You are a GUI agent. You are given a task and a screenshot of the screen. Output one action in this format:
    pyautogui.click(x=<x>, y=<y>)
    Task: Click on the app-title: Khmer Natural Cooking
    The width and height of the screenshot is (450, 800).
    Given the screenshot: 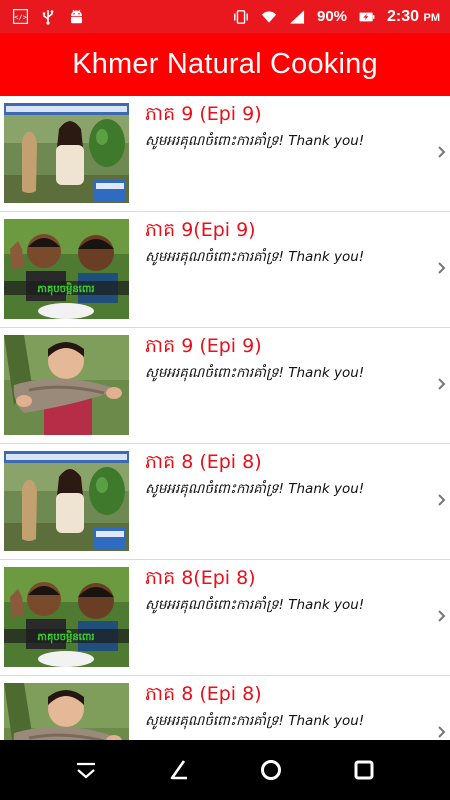 What is the action you would take?
    pyautogui.click(x=225, y=64)
    